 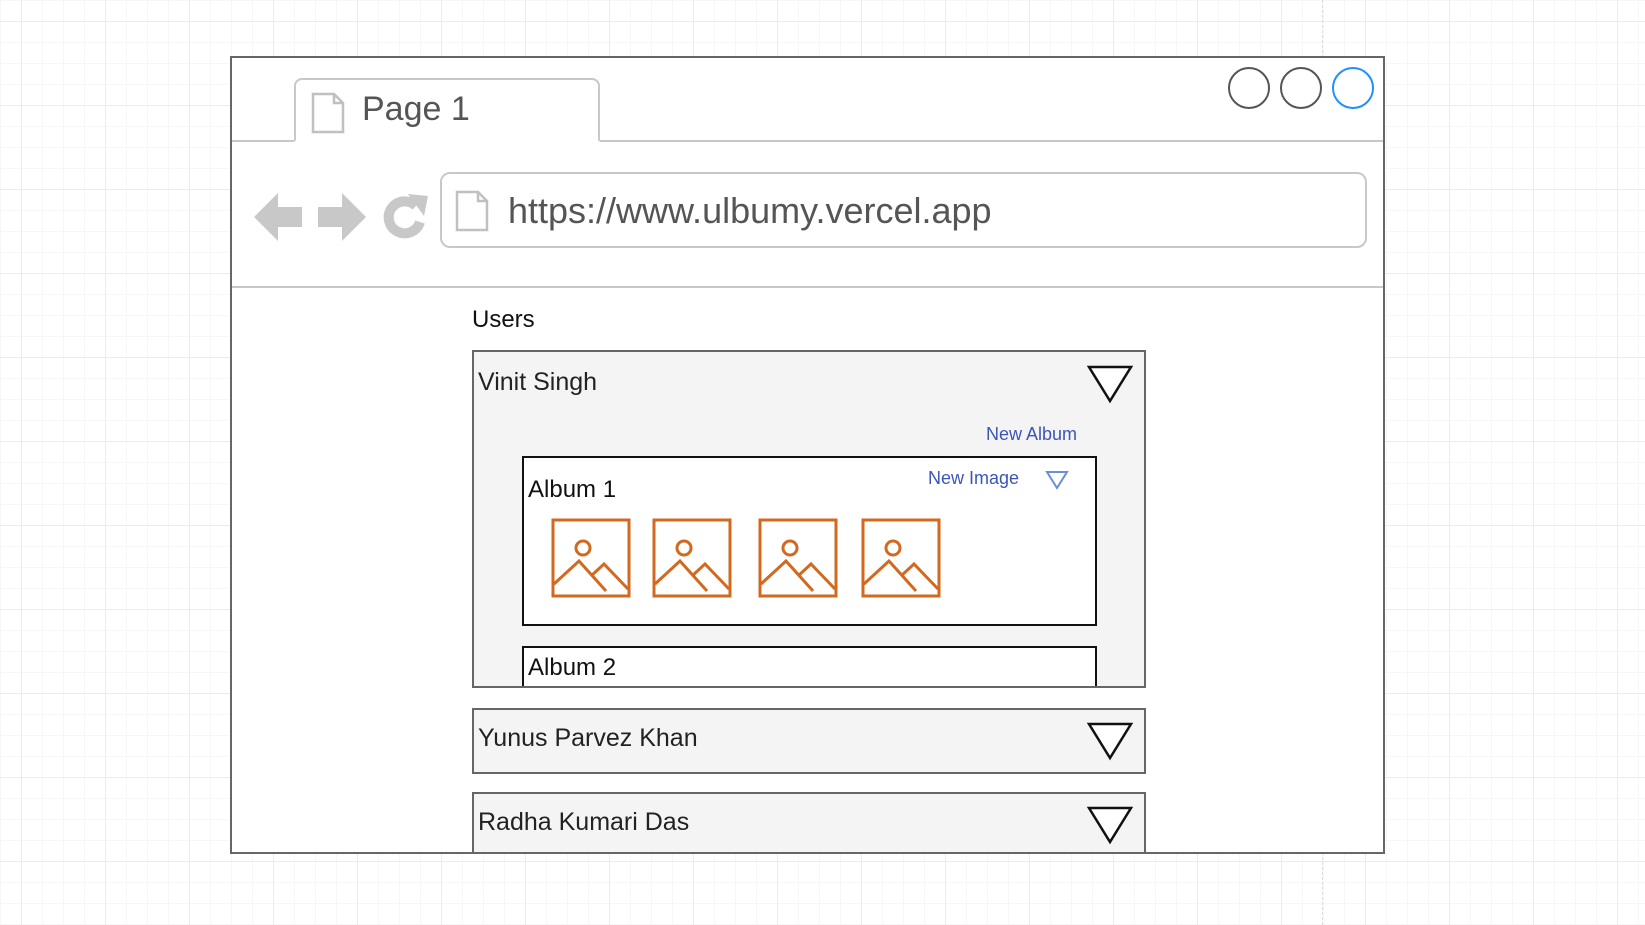 What do you see at coordinates (342, 217) in the screenshot?
I see `arrow-right-icon` at bounding box center [342, 217].